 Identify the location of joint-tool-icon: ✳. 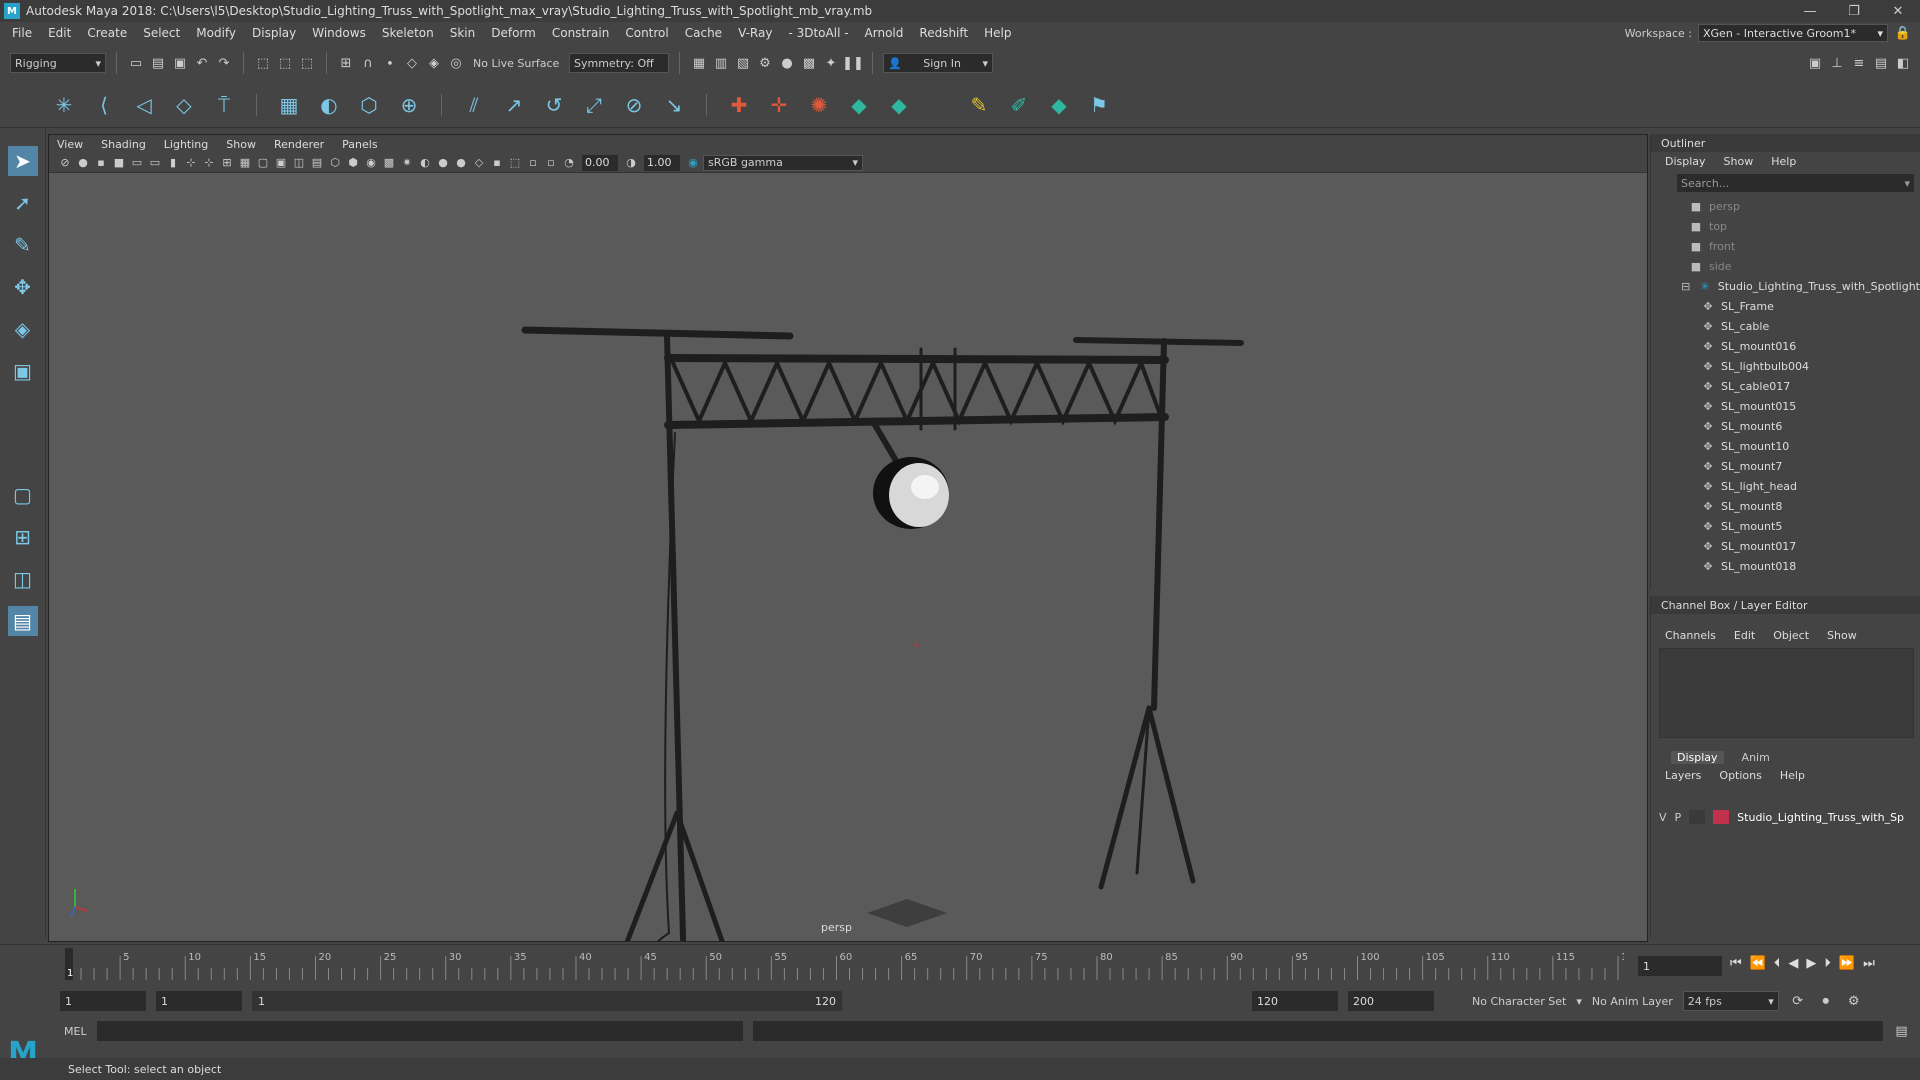
(64, 105).